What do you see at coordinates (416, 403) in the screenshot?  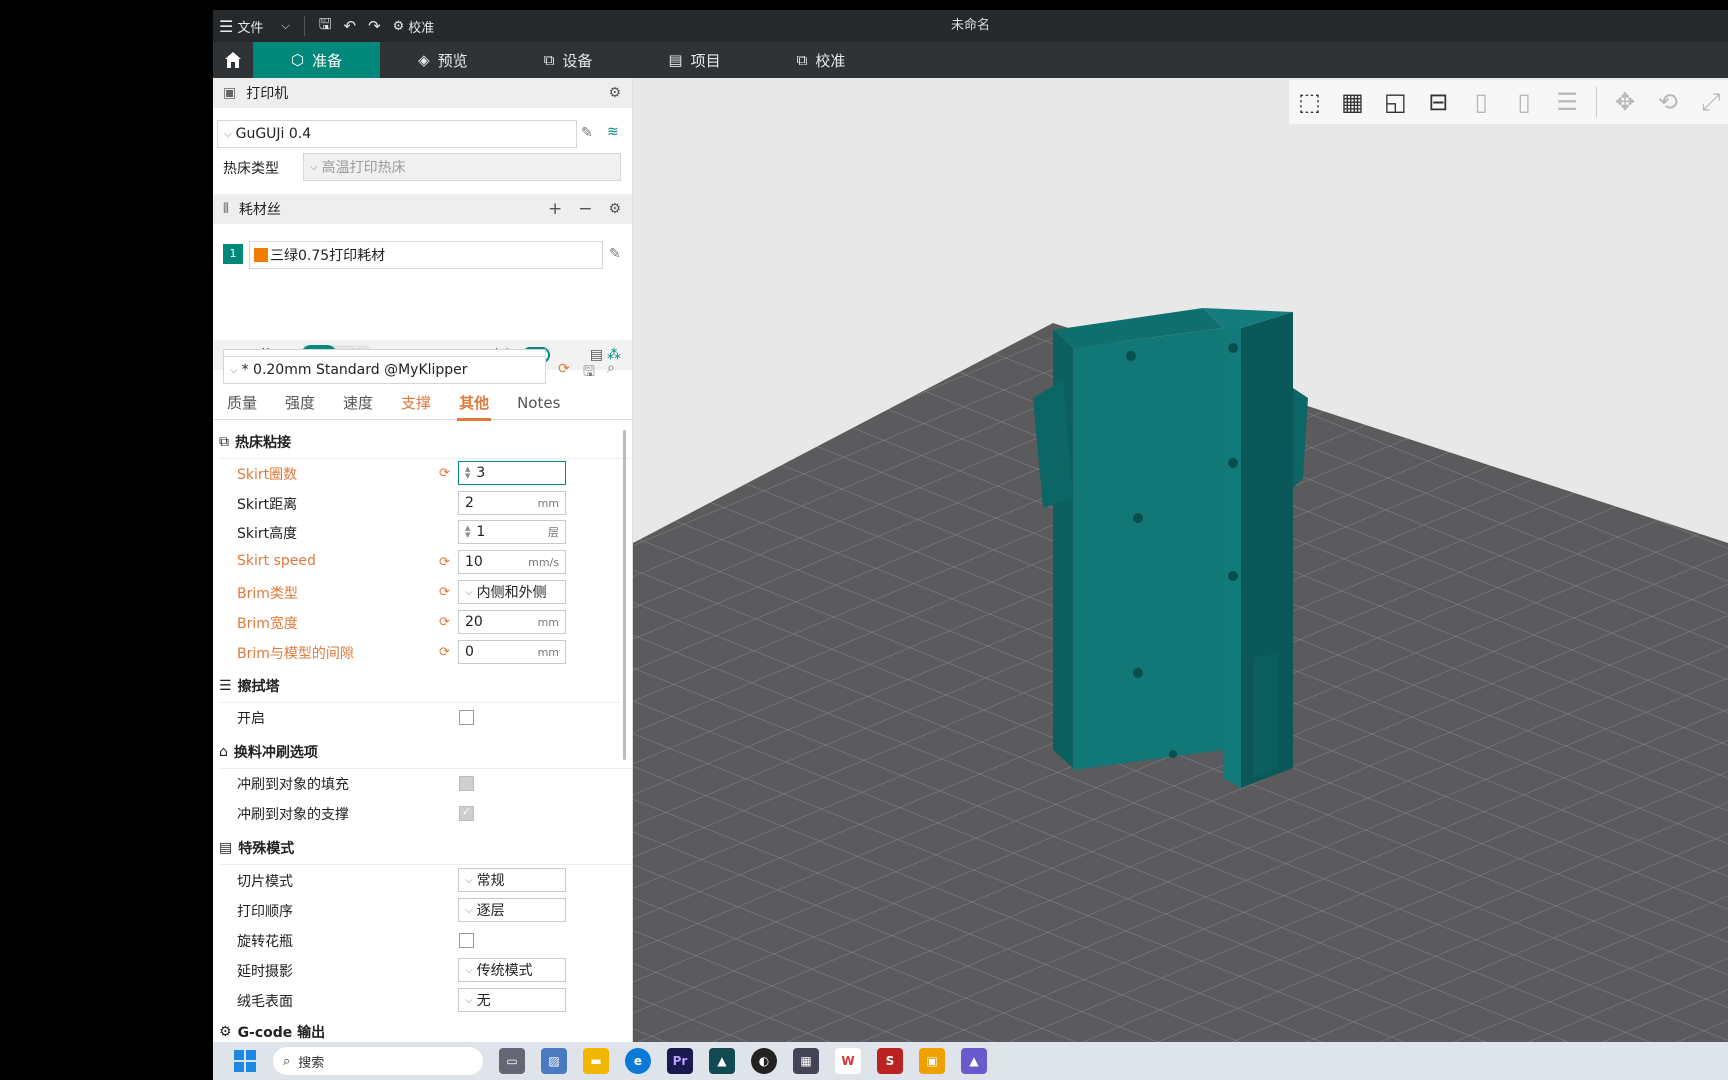 I see `tab-support: 支撑` at bounding box center [416, 403].